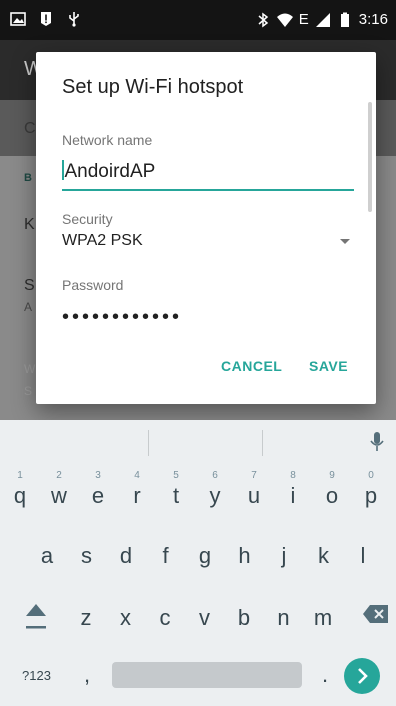 The image size is (396, 706). Describe the element at coordinates (122, 317) in the screenshot. I see `password-value: ••••••••••••` at that location.